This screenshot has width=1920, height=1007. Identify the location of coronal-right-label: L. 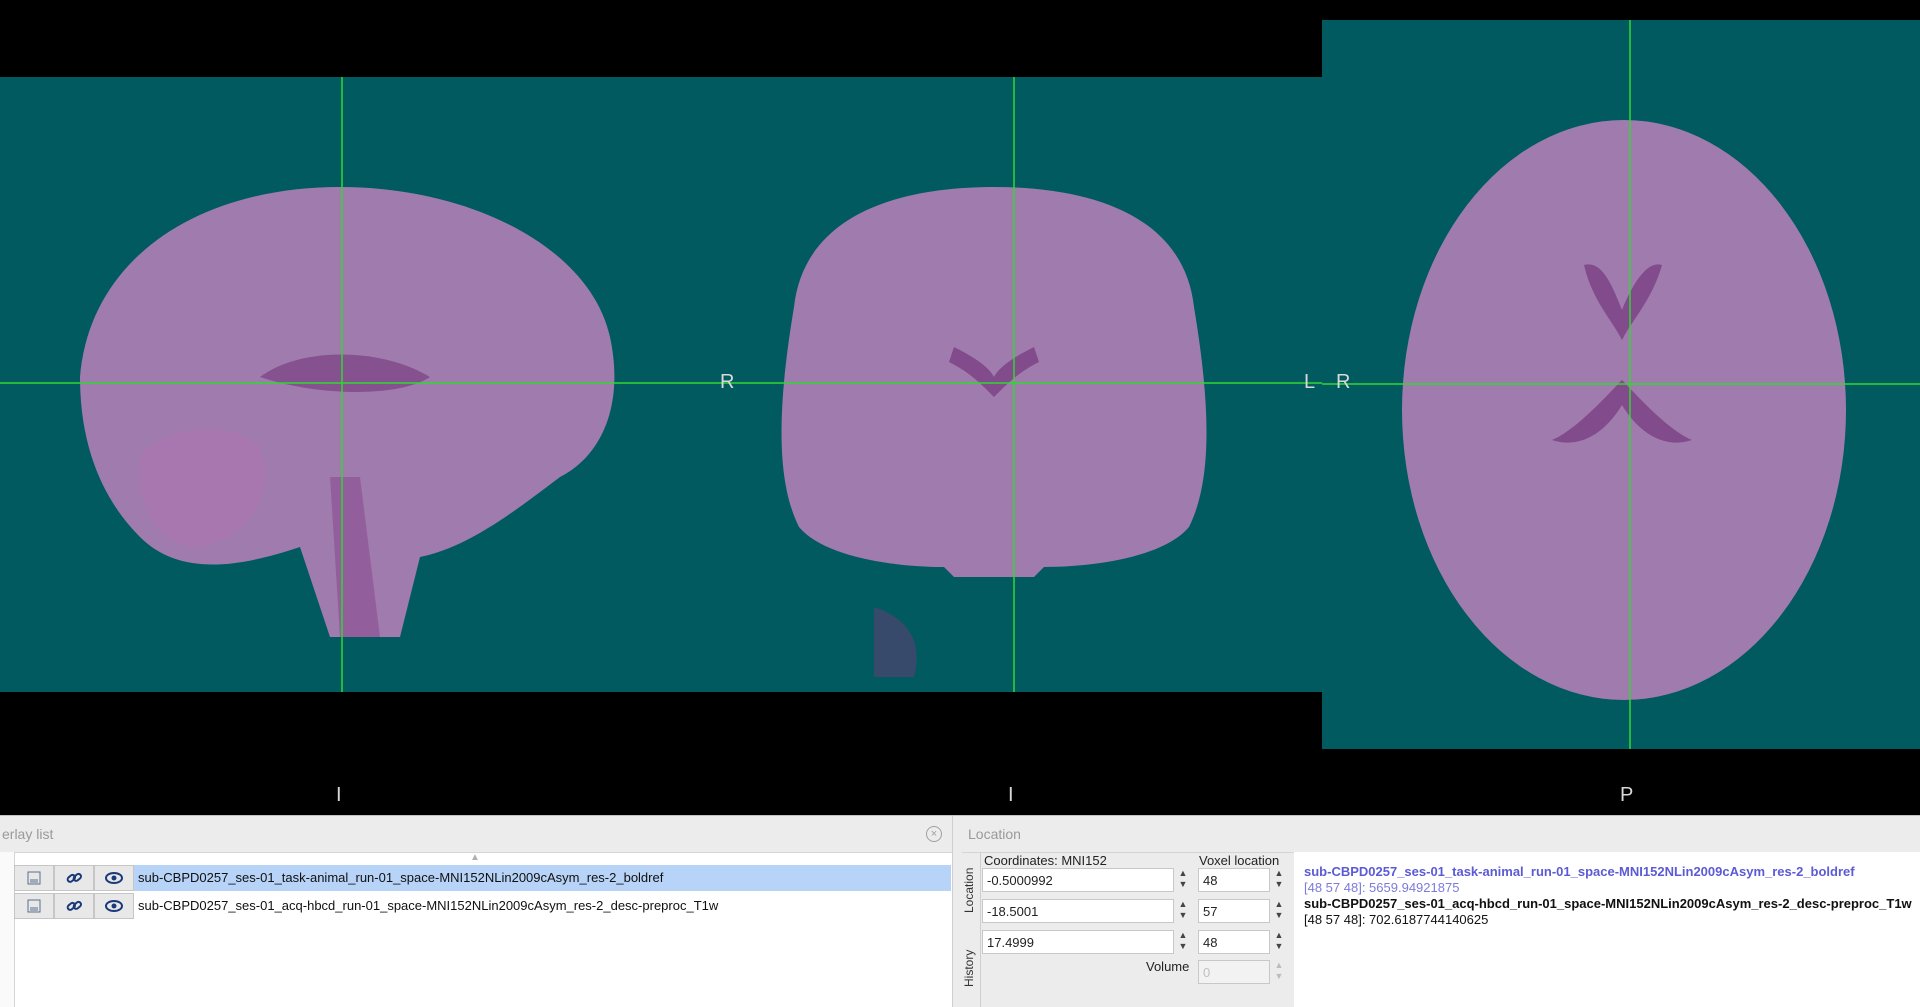
(1310, 382).